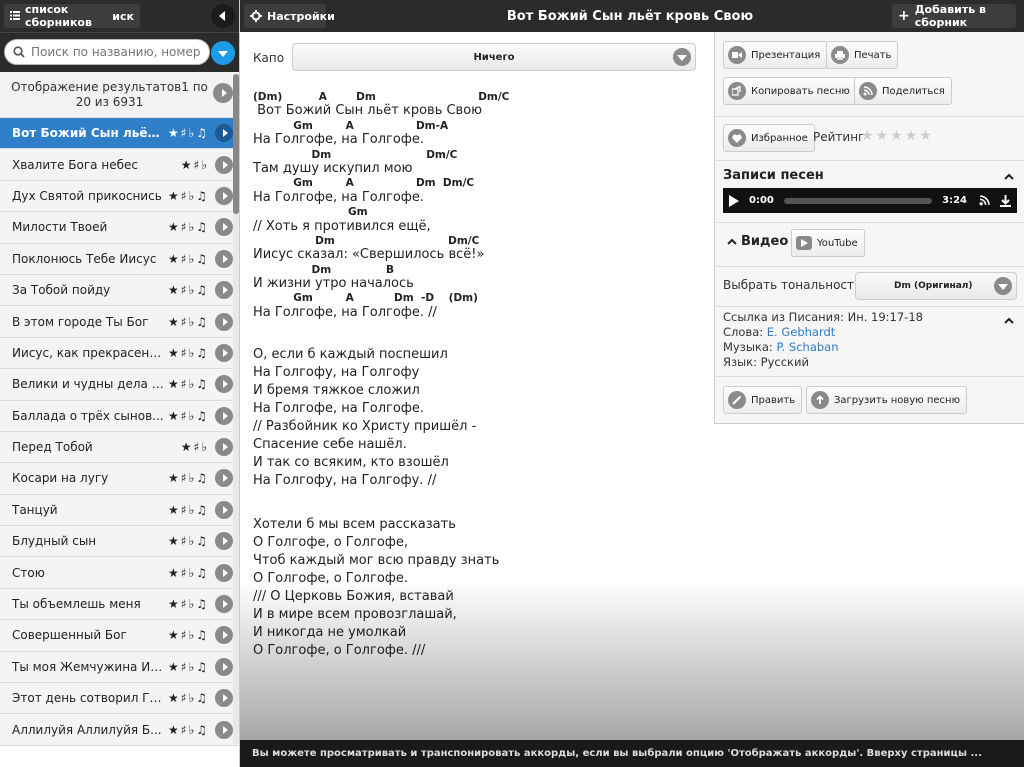 The image size is (1024, 767). I want to click on lyric-line: И бремя тяжкое сложил, so click(336, 391).